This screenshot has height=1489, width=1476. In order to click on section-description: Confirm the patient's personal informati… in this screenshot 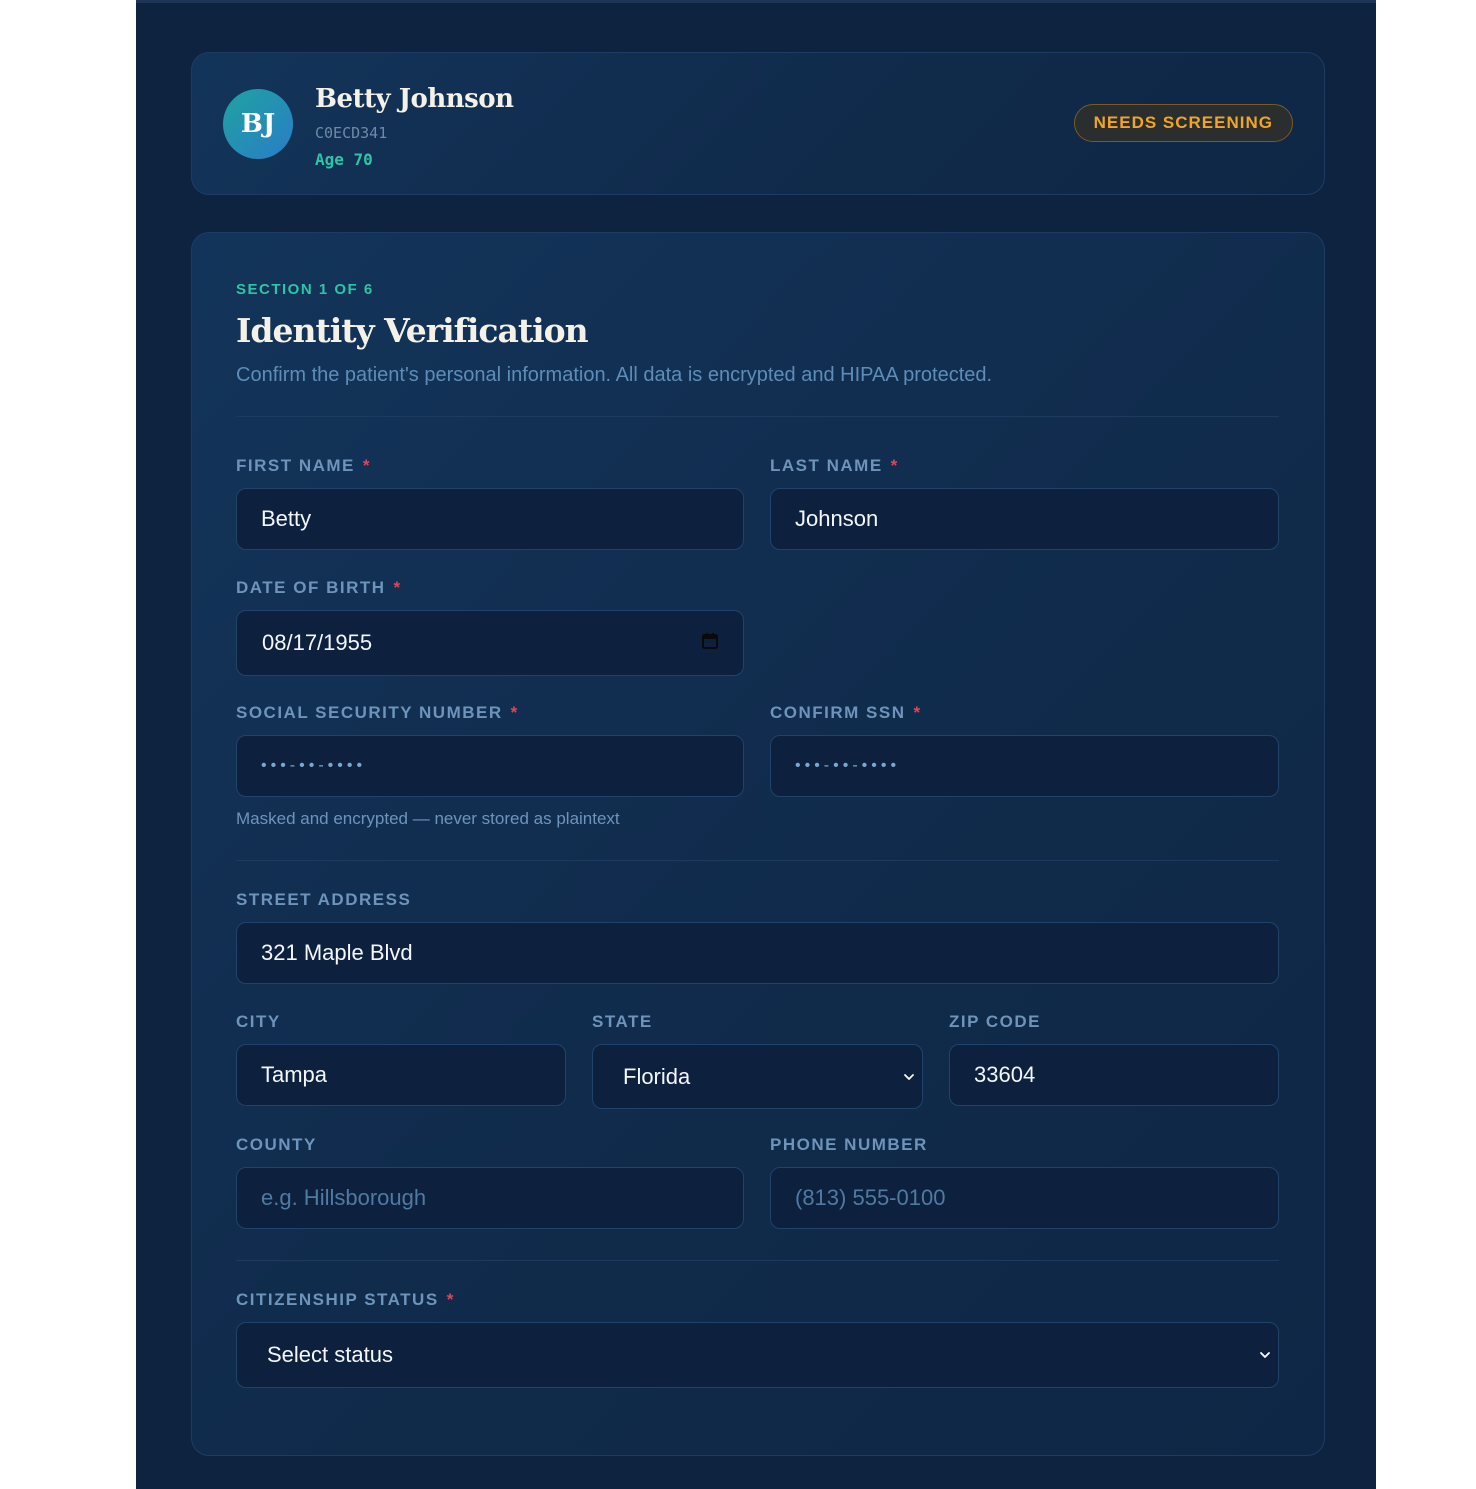, I will do `click(614, 375)`.